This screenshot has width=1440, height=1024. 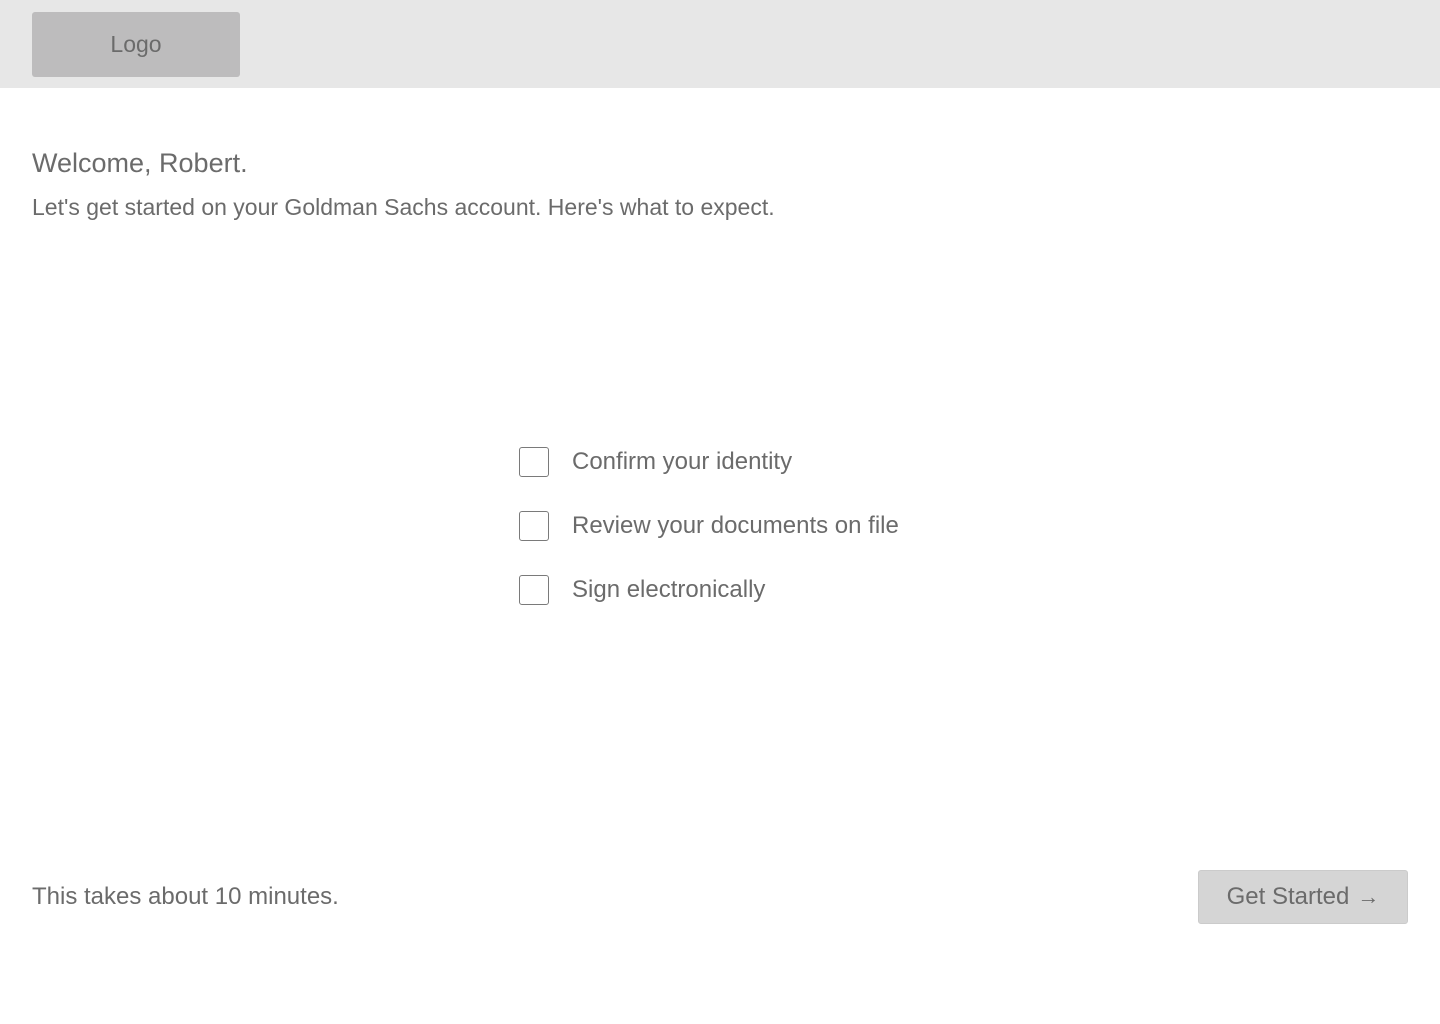 I want to click on get-started-button: Get Started →, so click(x=1303, y=897).